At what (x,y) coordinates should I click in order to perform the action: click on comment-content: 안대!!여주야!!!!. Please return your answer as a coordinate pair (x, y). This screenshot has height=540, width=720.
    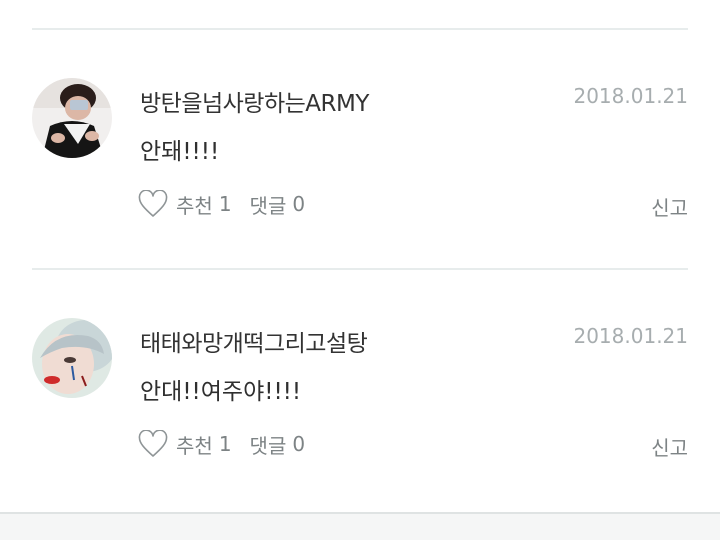
    Looking at the image, I should click on (221, 392).